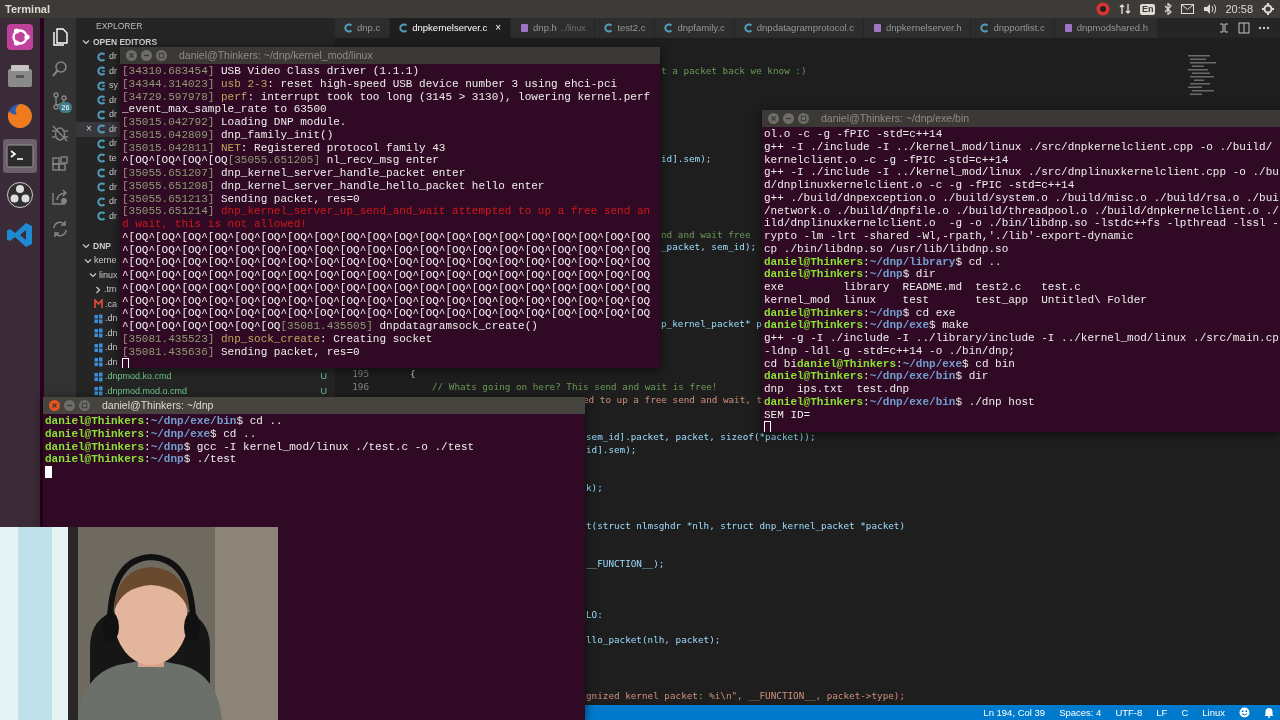  Describe the element at coordinates (573, 28) in the screenshot. I see `path-hint: ../linux` at that location.